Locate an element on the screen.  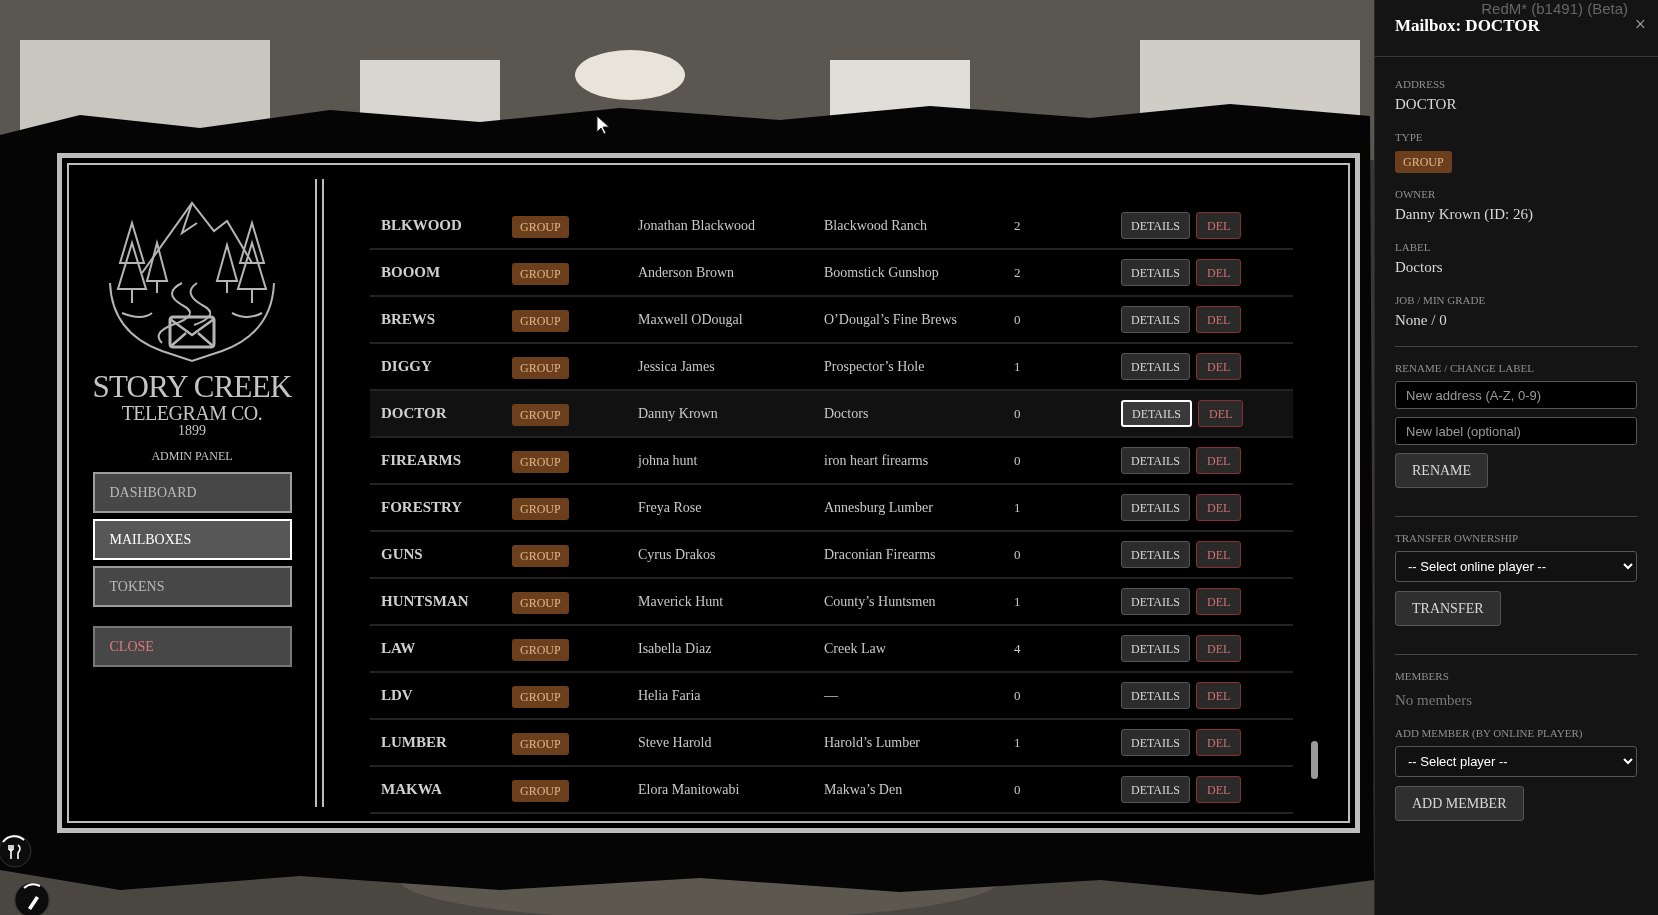
address-cell-text: FORESTRY is located at coordinates (422, 508).